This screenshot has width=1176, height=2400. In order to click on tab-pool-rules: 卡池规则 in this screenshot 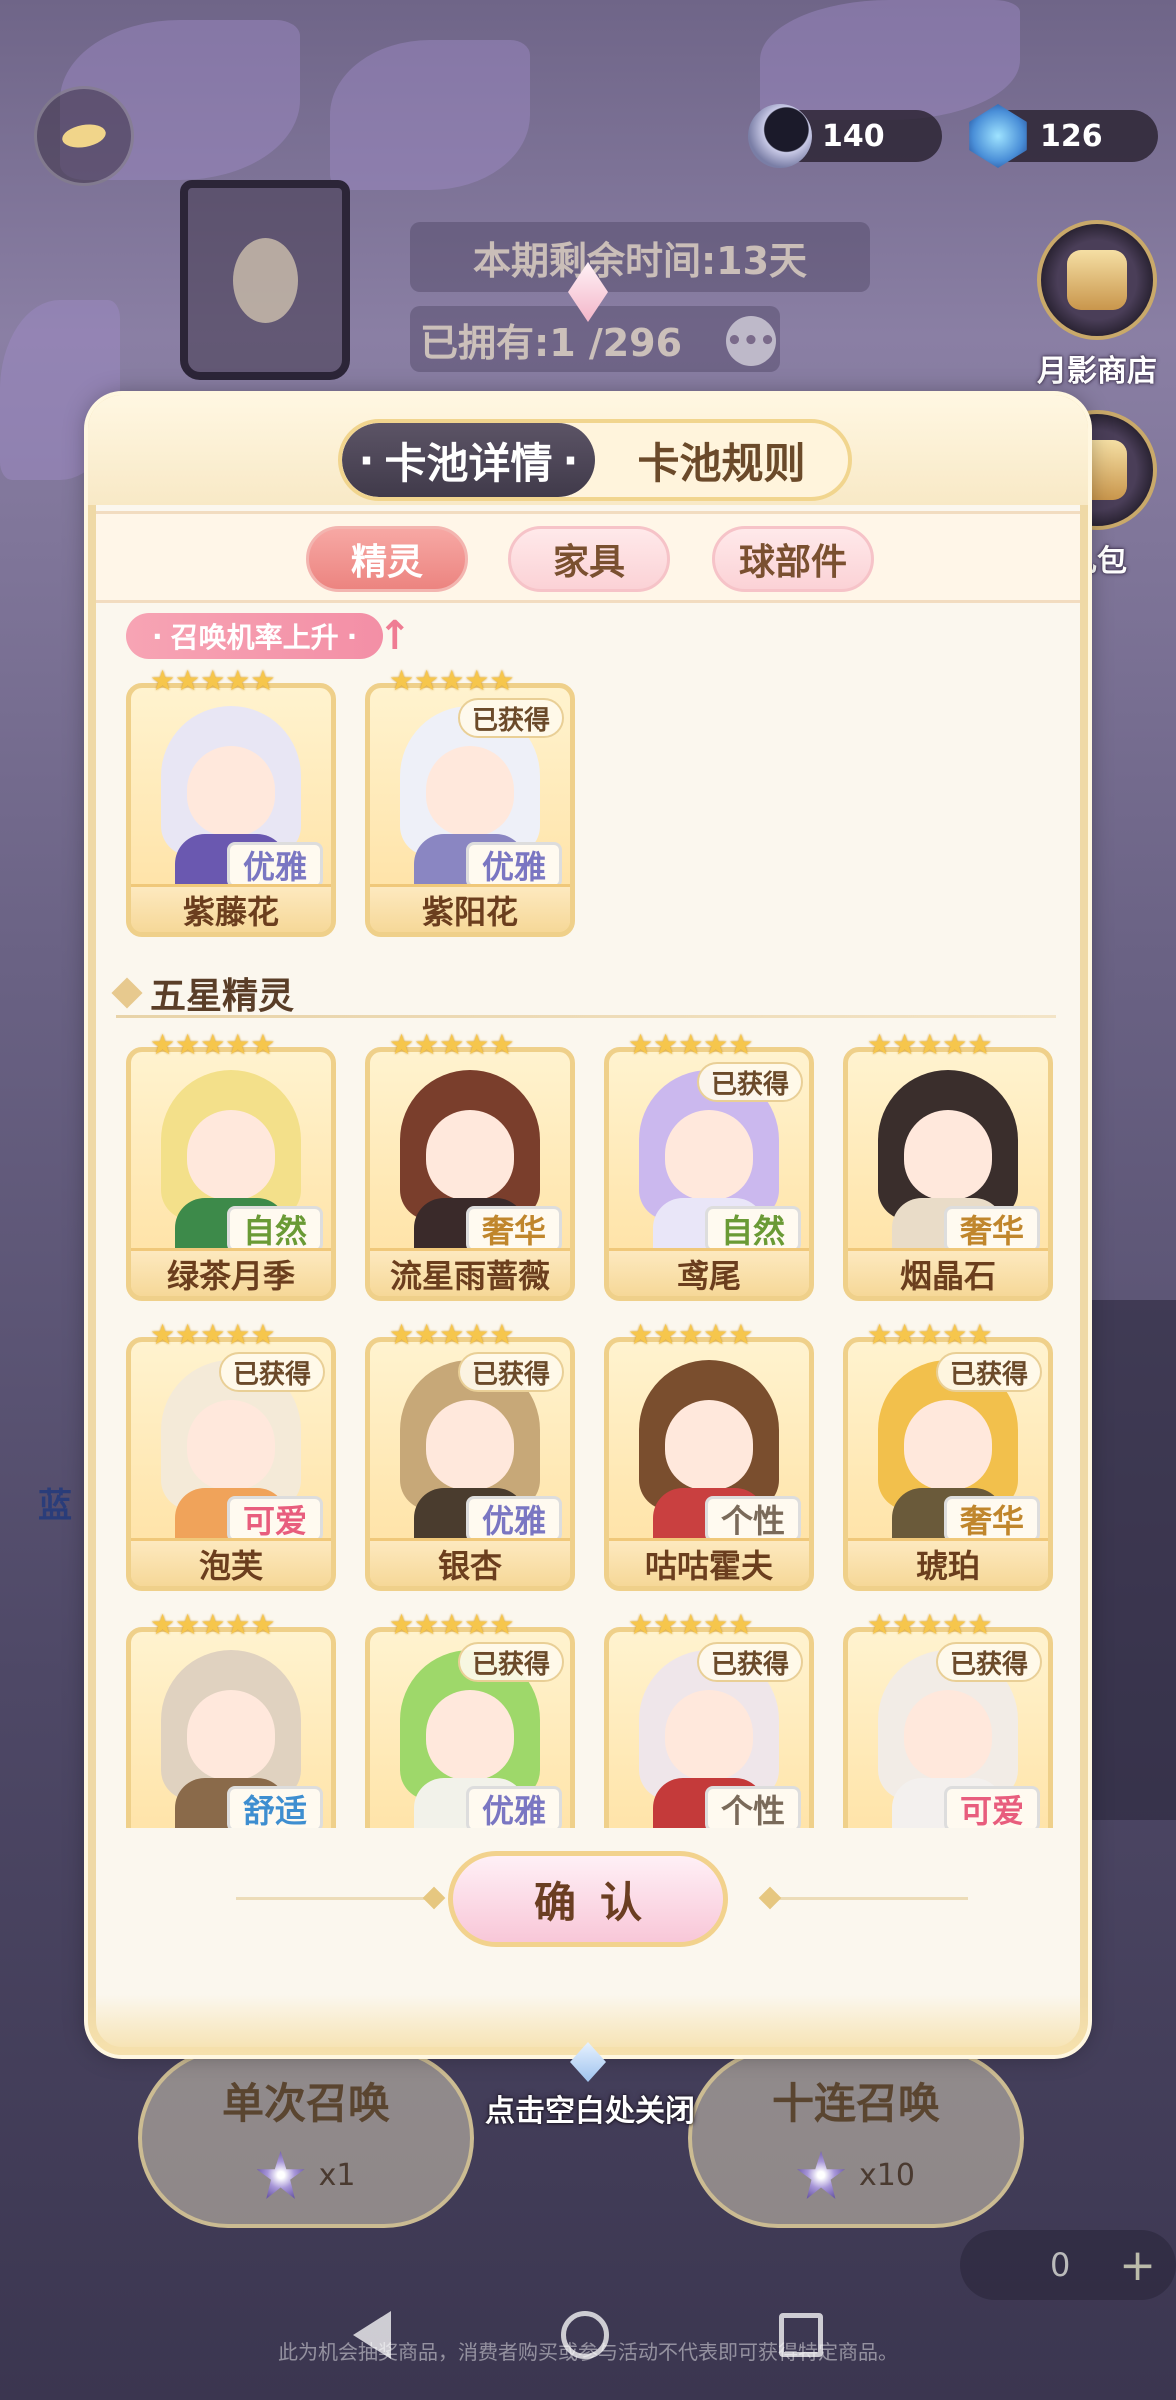, I will do `click(721, 460)`.